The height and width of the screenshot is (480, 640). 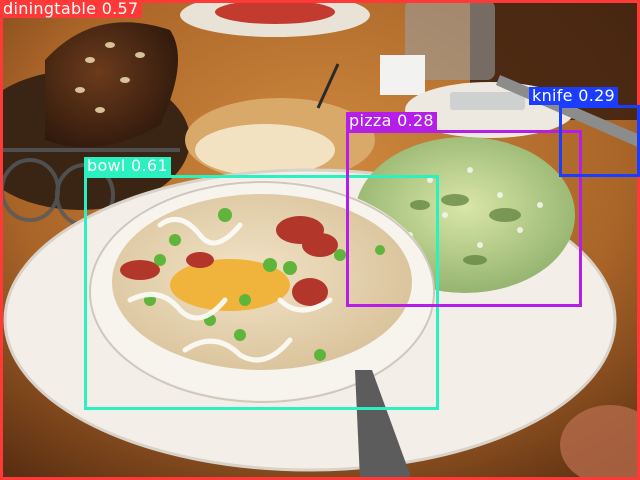 What do you see at coordinates (391, 121) in the screenshot?
I see `pizza-label: pizza 0.28` at bounding box center [391, 121].